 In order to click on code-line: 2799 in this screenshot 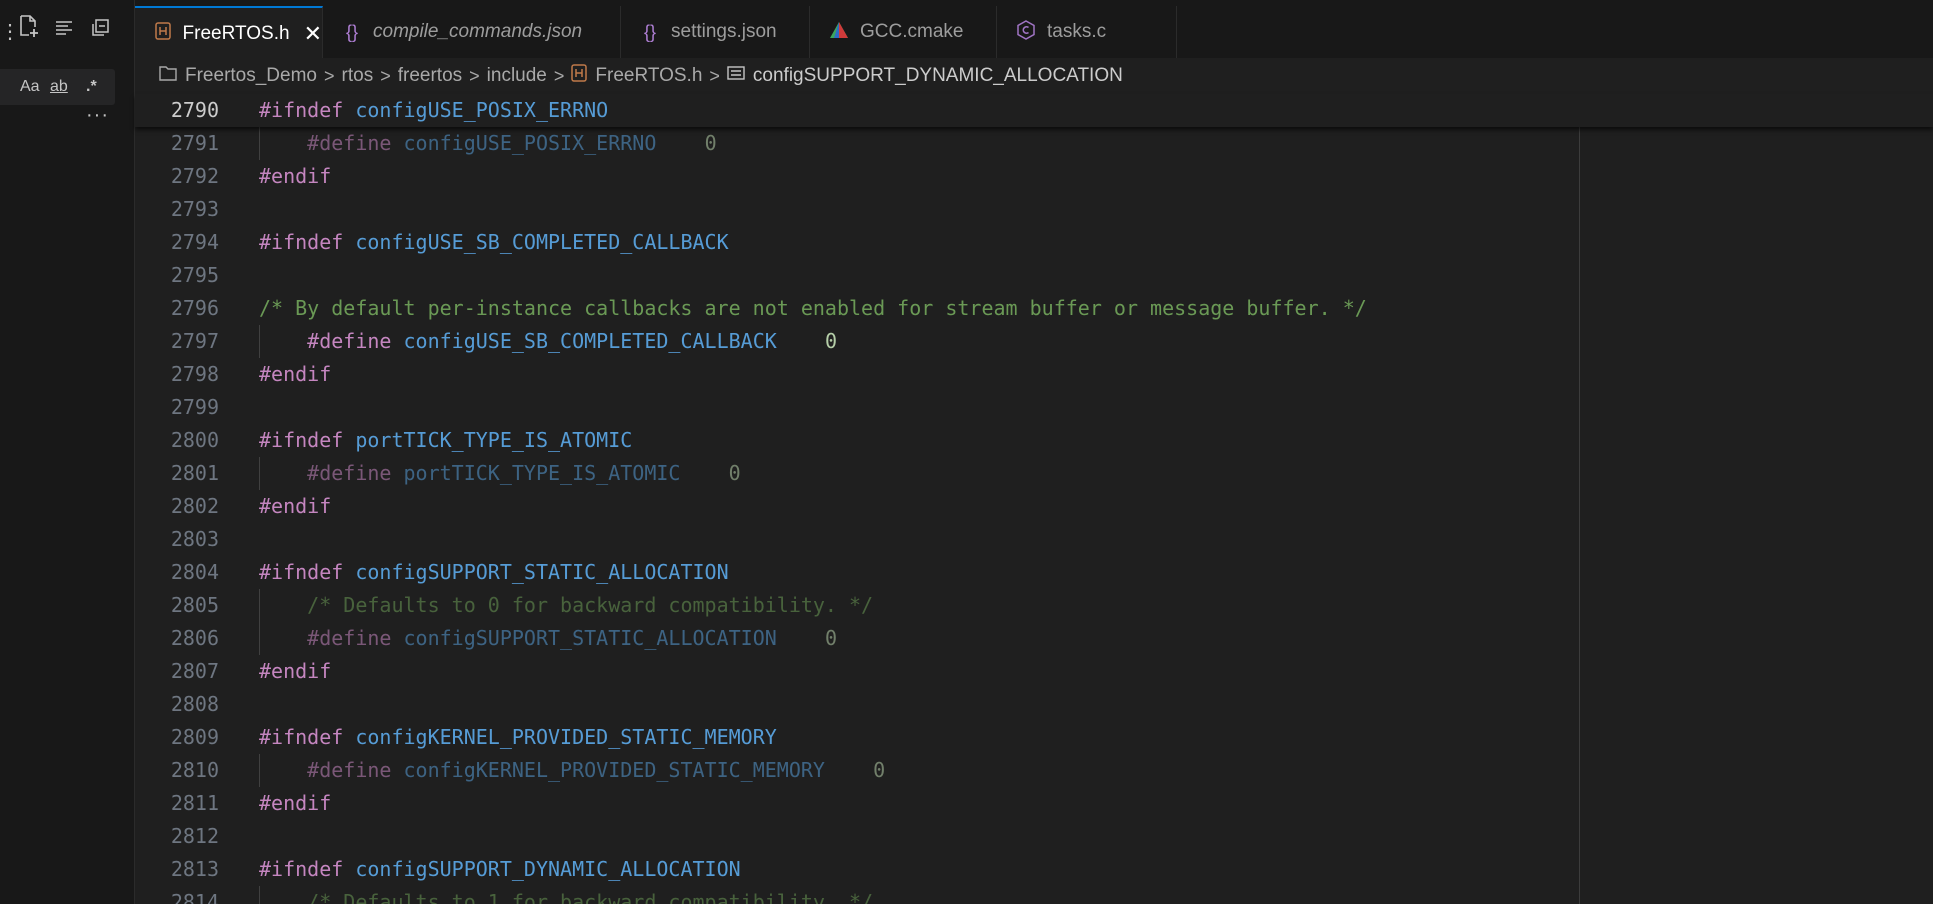, I will do `click(1034, 407)`.